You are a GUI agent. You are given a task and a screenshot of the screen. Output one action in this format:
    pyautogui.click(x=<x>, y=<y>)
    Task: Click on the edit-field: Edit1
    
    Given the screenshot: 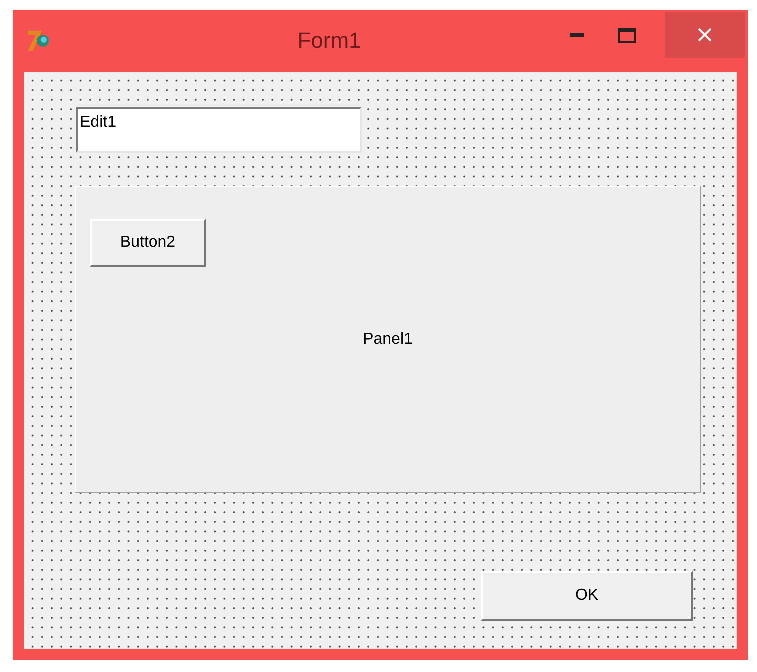 What is the action you would take?
    pyautogui.click(x=219, y=130)
    